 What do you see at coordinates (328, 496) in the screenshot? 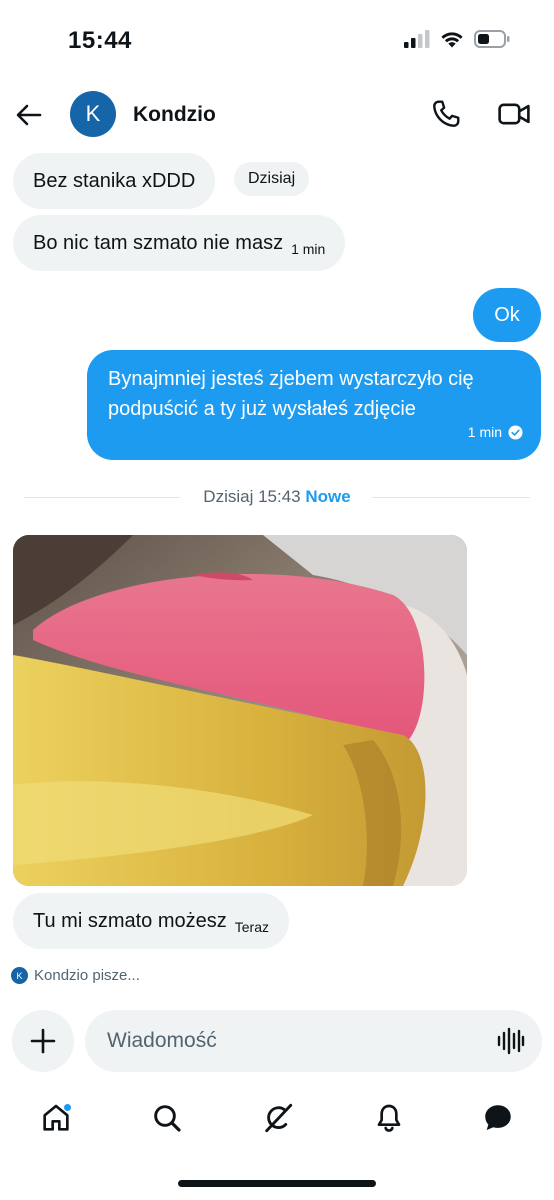
I see `divider-new-label: Nowe` at bounding box center [328, 496].